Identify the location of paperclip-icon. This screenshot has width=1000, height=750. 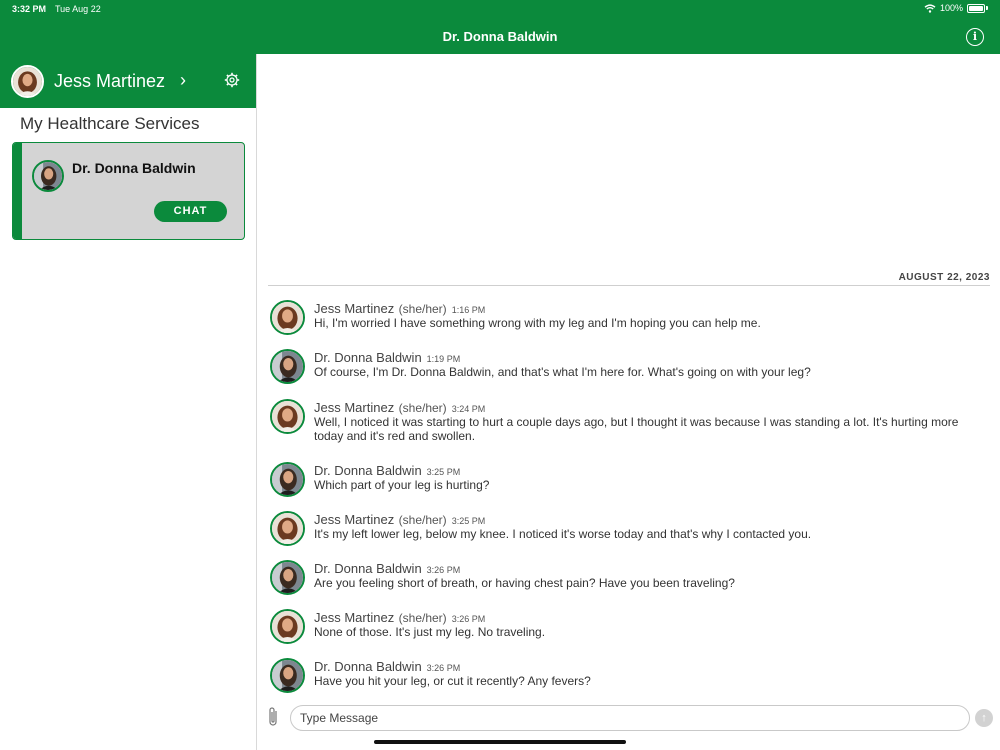
(273, 717).